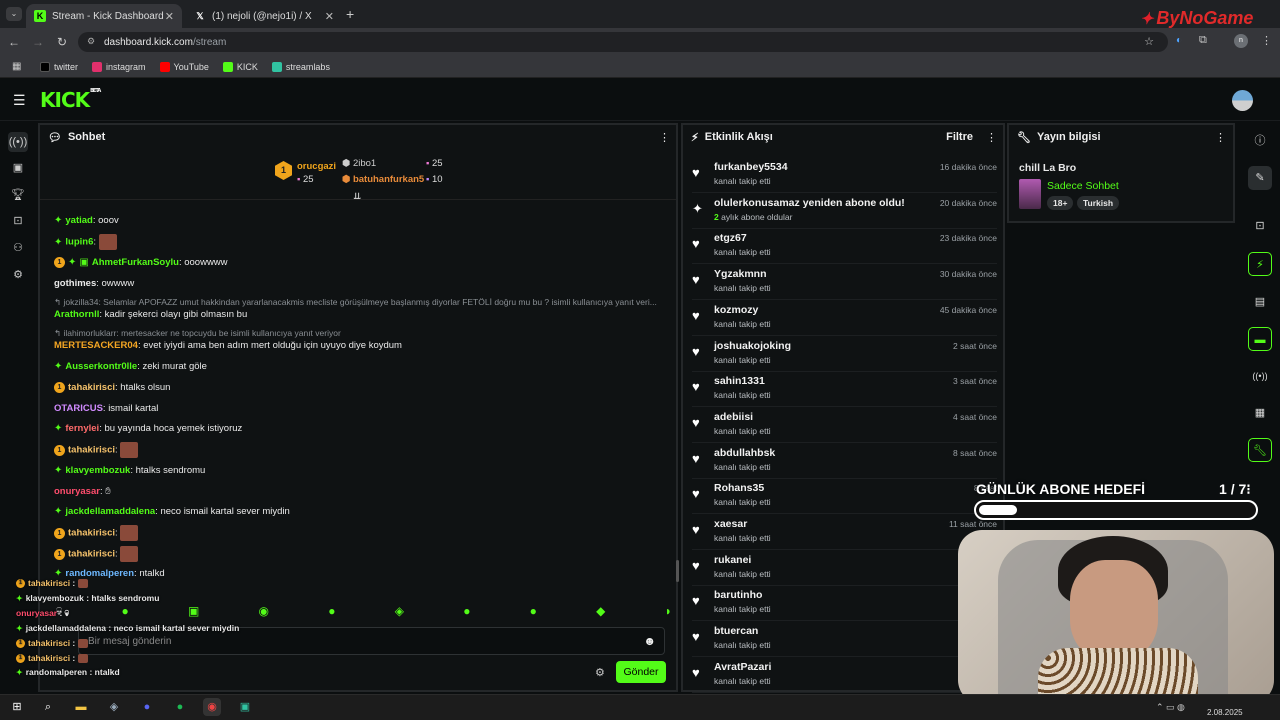  I want to click on activity-username: btuercan, so click(736, 631).